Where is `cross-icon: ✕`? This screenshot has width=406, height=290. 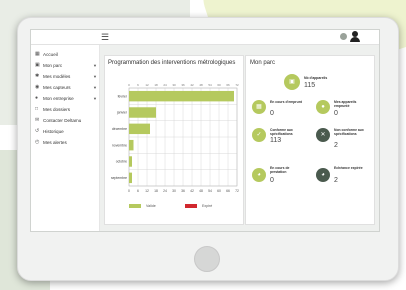
cross-icon: ✕ is located at coordinates (323, 135).